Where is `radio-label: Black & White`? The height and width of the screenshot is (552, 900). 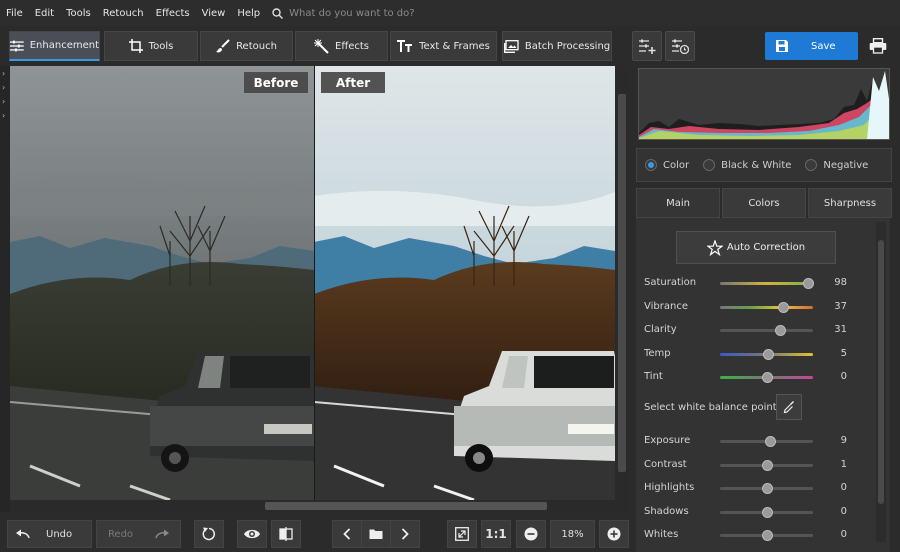 radio-label: Black & White is located at coordinates (756, 165).